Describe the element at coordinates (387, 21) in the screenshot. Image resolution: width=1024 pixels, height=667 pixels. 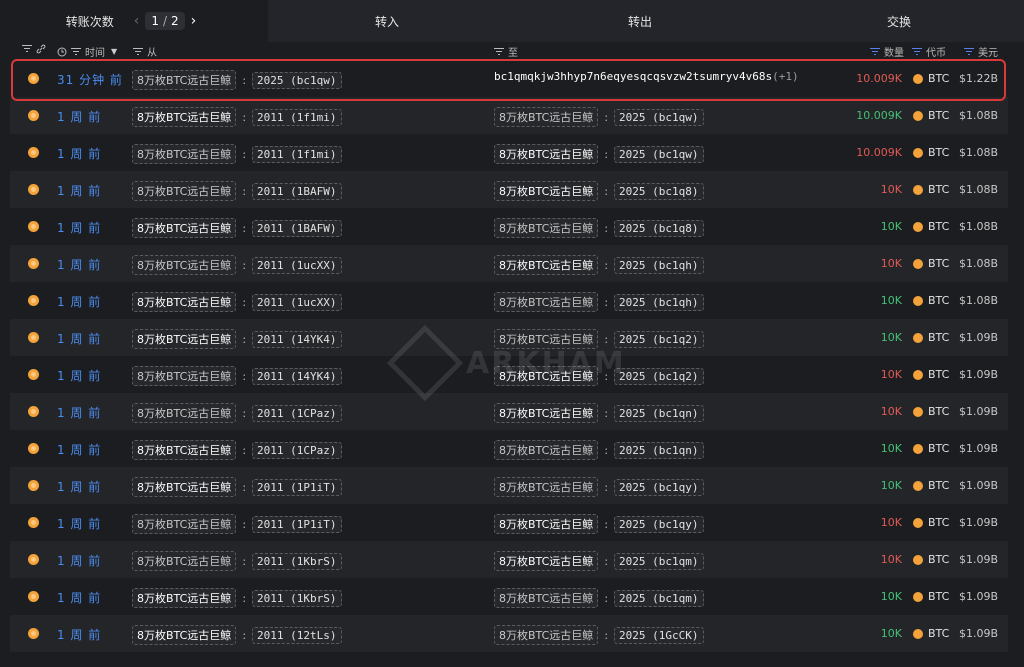
I see `tab-inflow: 转入` at that location.